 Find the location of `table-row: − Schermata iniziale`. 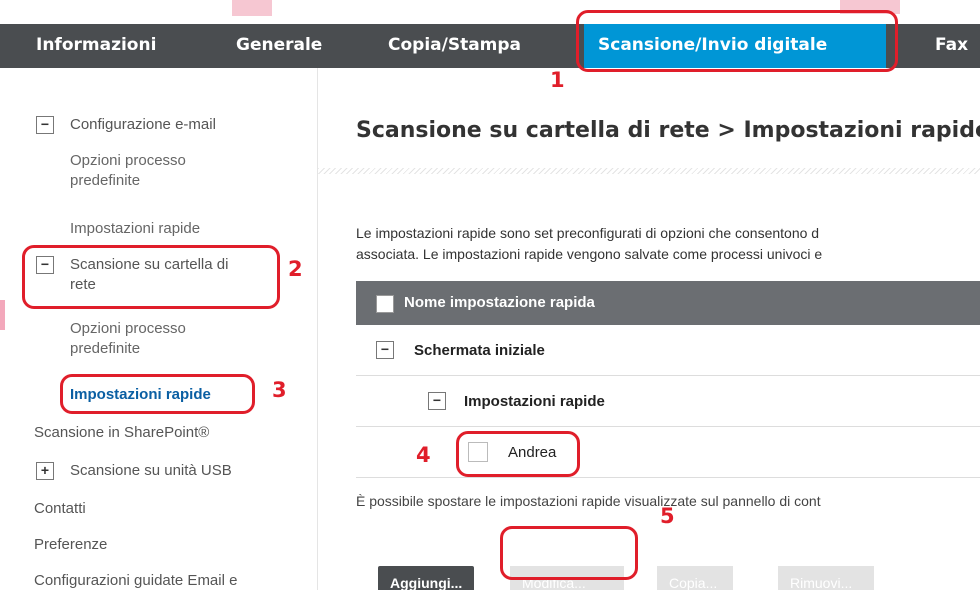

table-row: − Schermata iniziale is located at coordinates (668, 350).